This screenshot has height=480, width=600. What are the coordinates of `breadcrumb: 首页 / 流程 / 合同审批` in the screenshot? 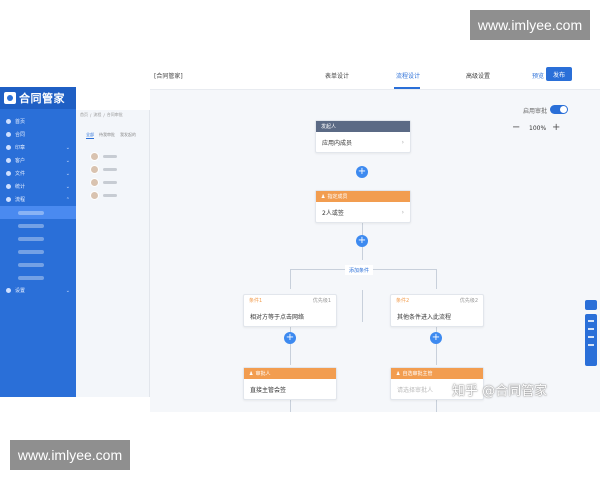 It's located at (101, 115).